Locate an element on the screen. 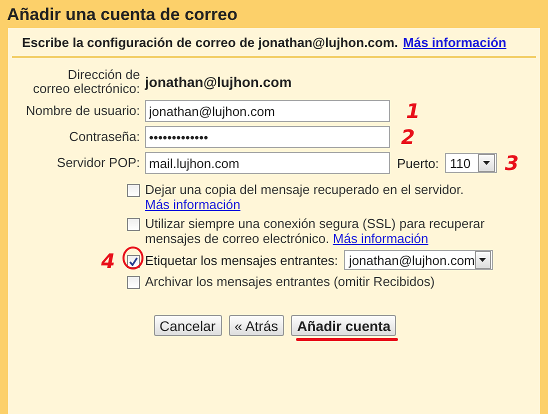  label-select: jonathan@lujhon.com is located at coordinates (418, 260).